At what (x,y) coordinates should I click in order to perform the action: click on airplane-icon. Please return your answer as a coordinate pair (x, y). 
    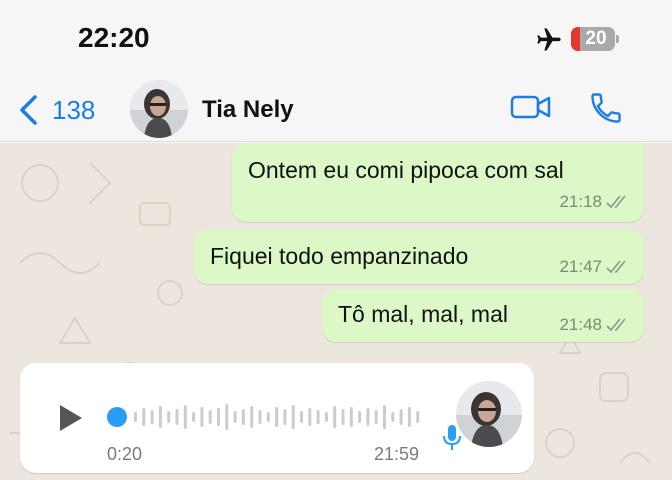
    Looking at the image, I should click on (549, 39).